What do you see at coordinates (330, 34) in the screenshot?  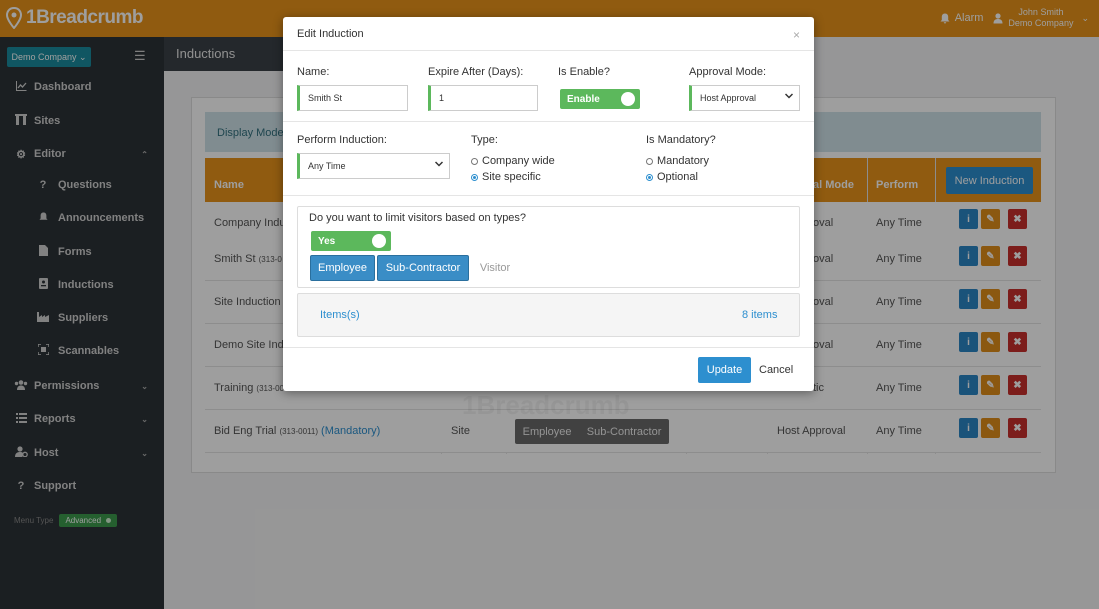 I see `modal-title: Edit Induction` at bounding box center [330, 34].